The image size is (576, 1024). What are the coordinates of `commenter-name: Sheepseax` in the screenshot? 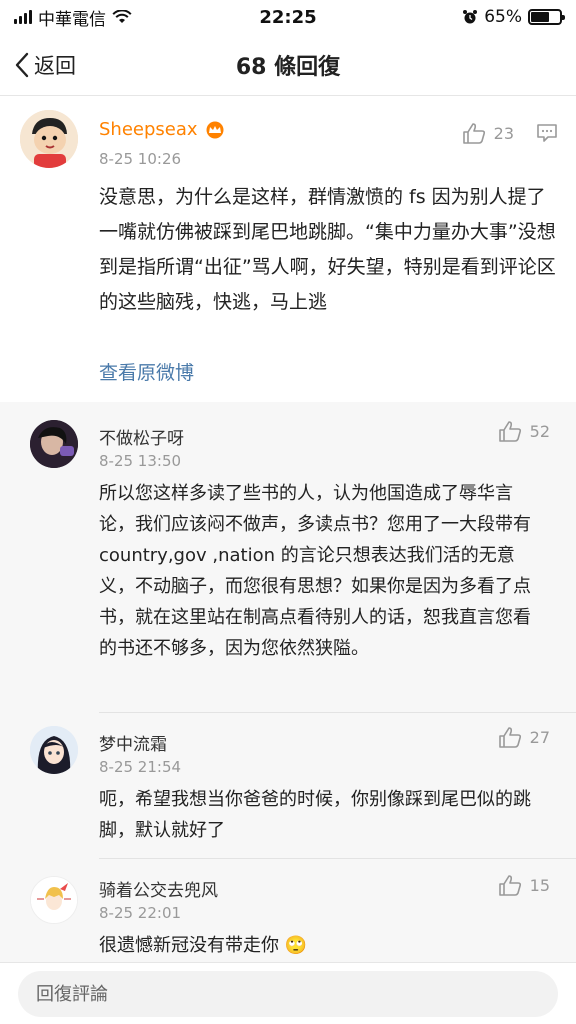 It's located at (162, 129).